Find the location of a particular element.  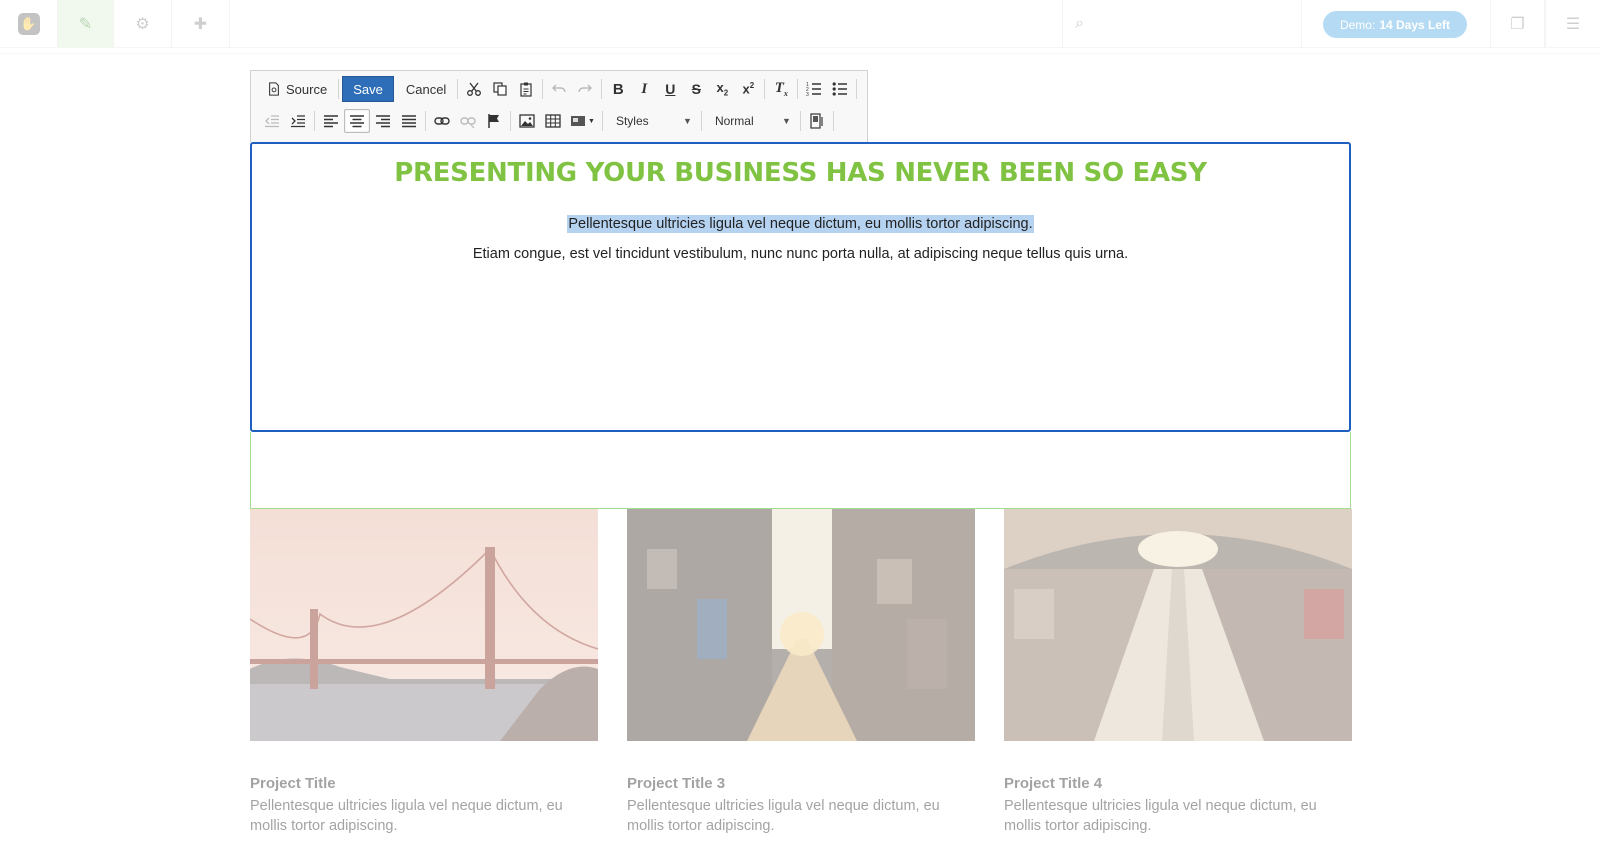

justify-button is located at coordinates (409, 121).